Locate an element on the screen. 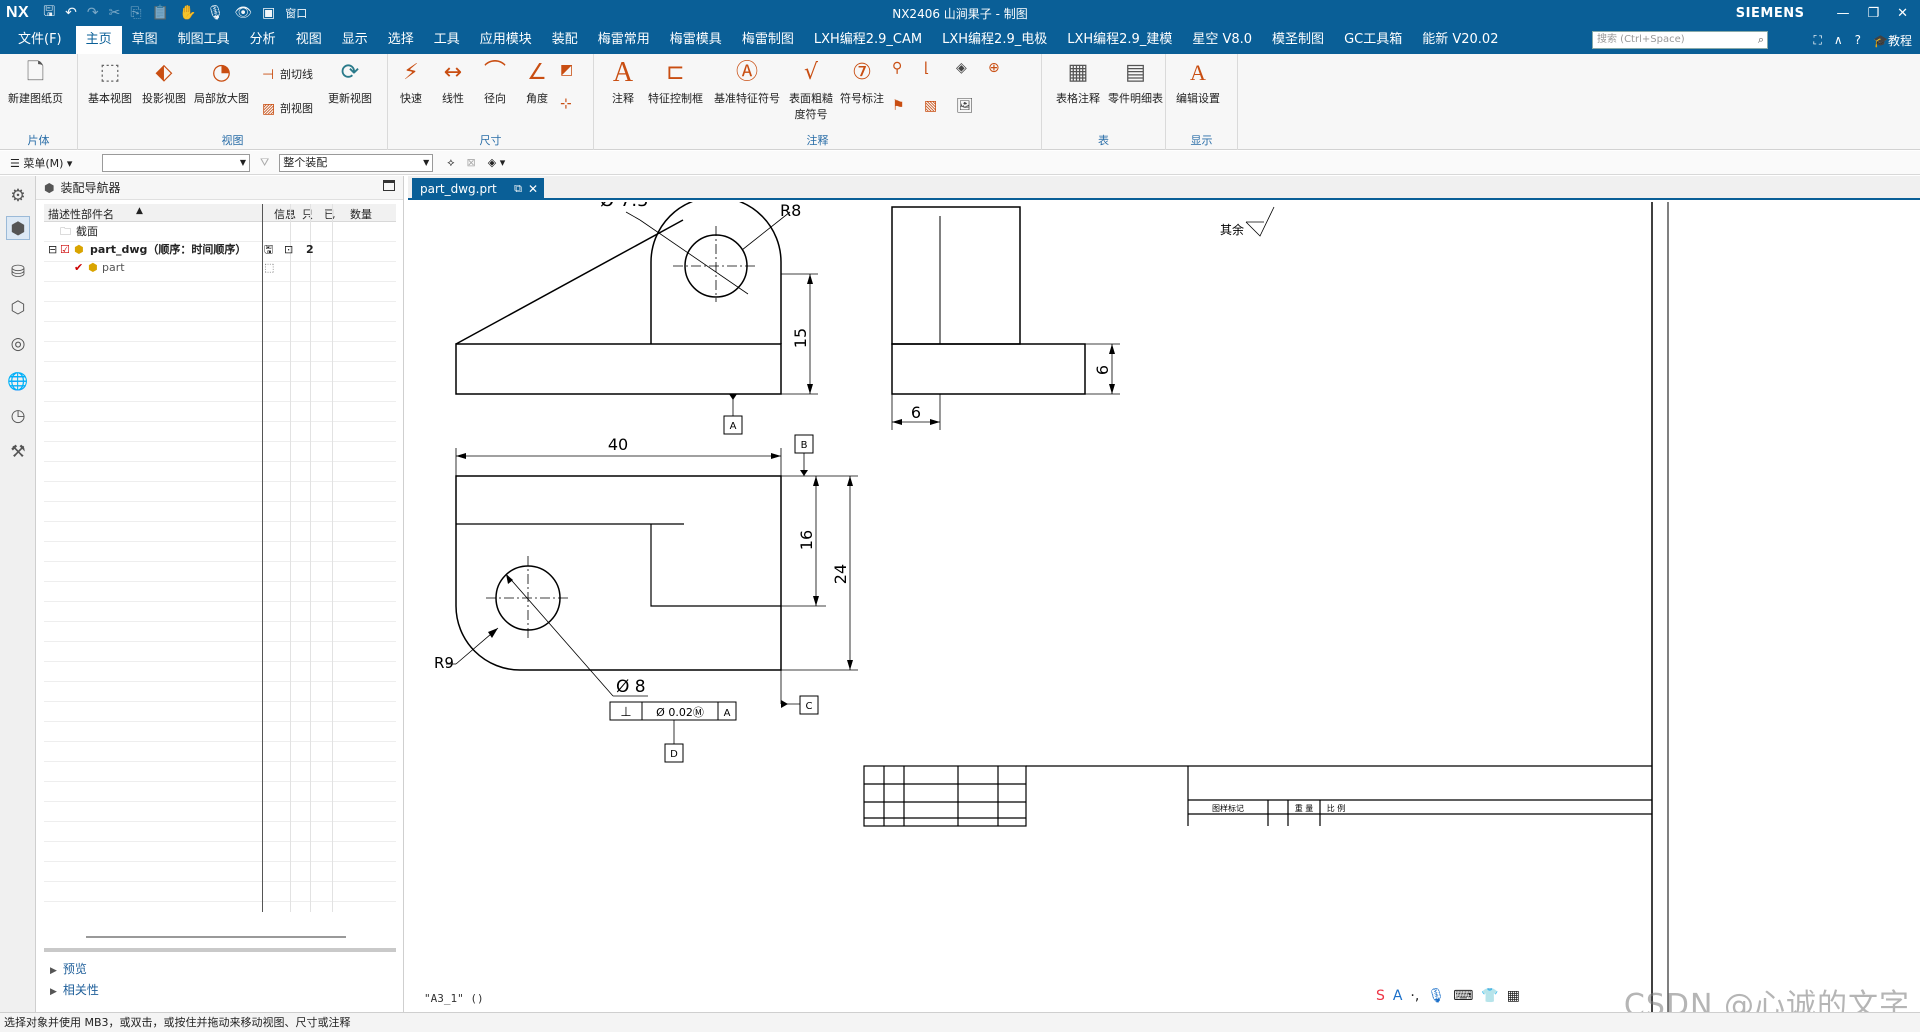  tab-view: 视图 is located at coordinates (309, 40).